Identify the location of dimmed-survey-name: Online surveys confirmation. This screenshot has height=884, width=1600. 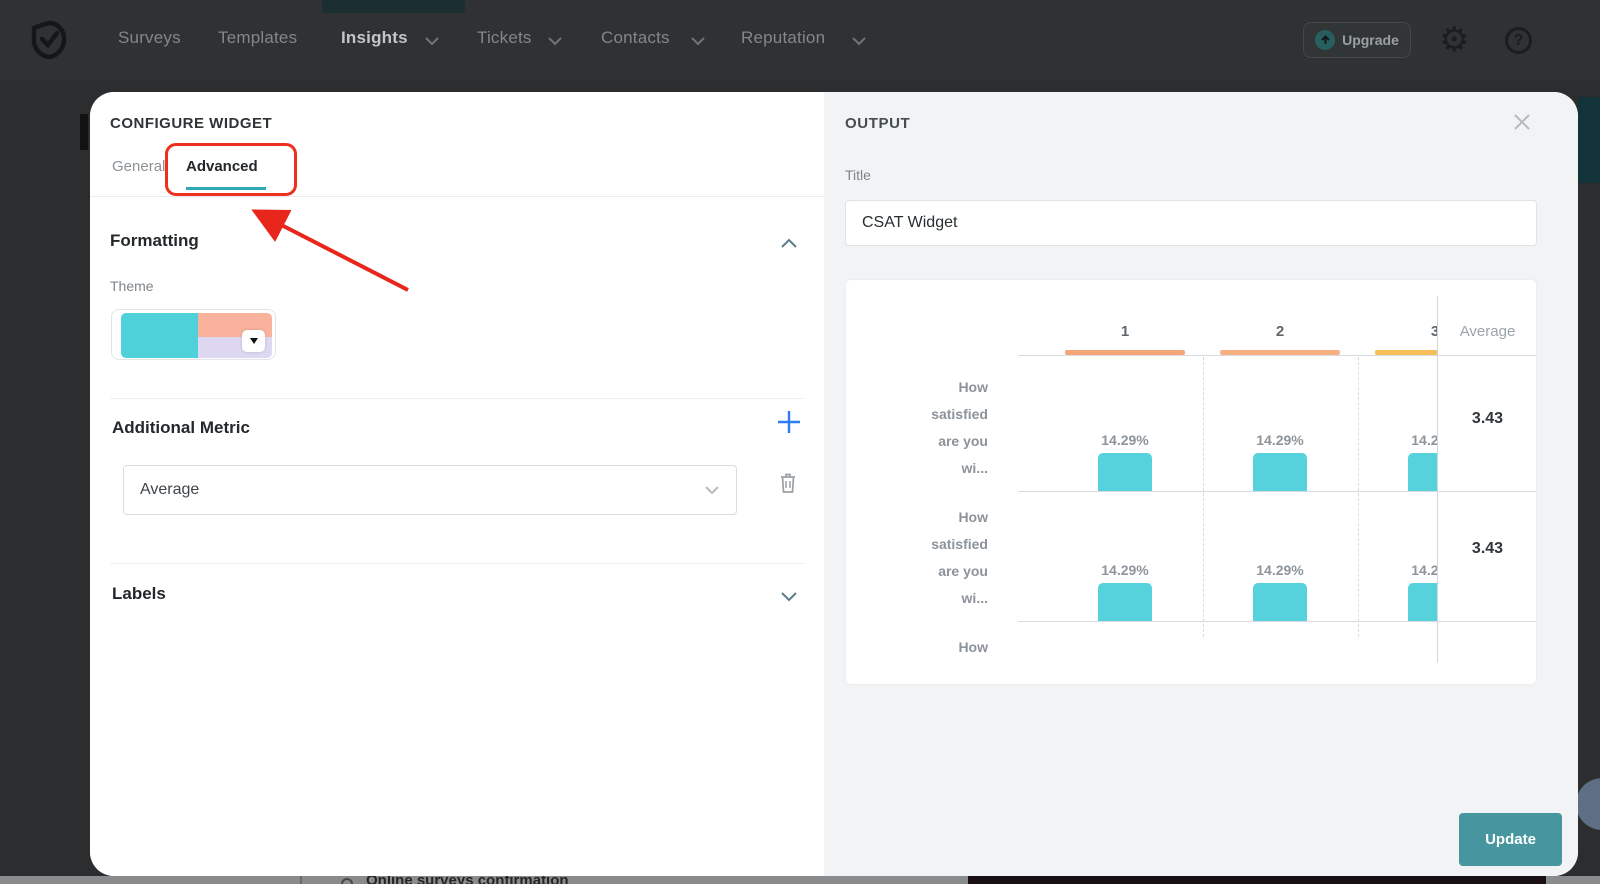
(467, 880).